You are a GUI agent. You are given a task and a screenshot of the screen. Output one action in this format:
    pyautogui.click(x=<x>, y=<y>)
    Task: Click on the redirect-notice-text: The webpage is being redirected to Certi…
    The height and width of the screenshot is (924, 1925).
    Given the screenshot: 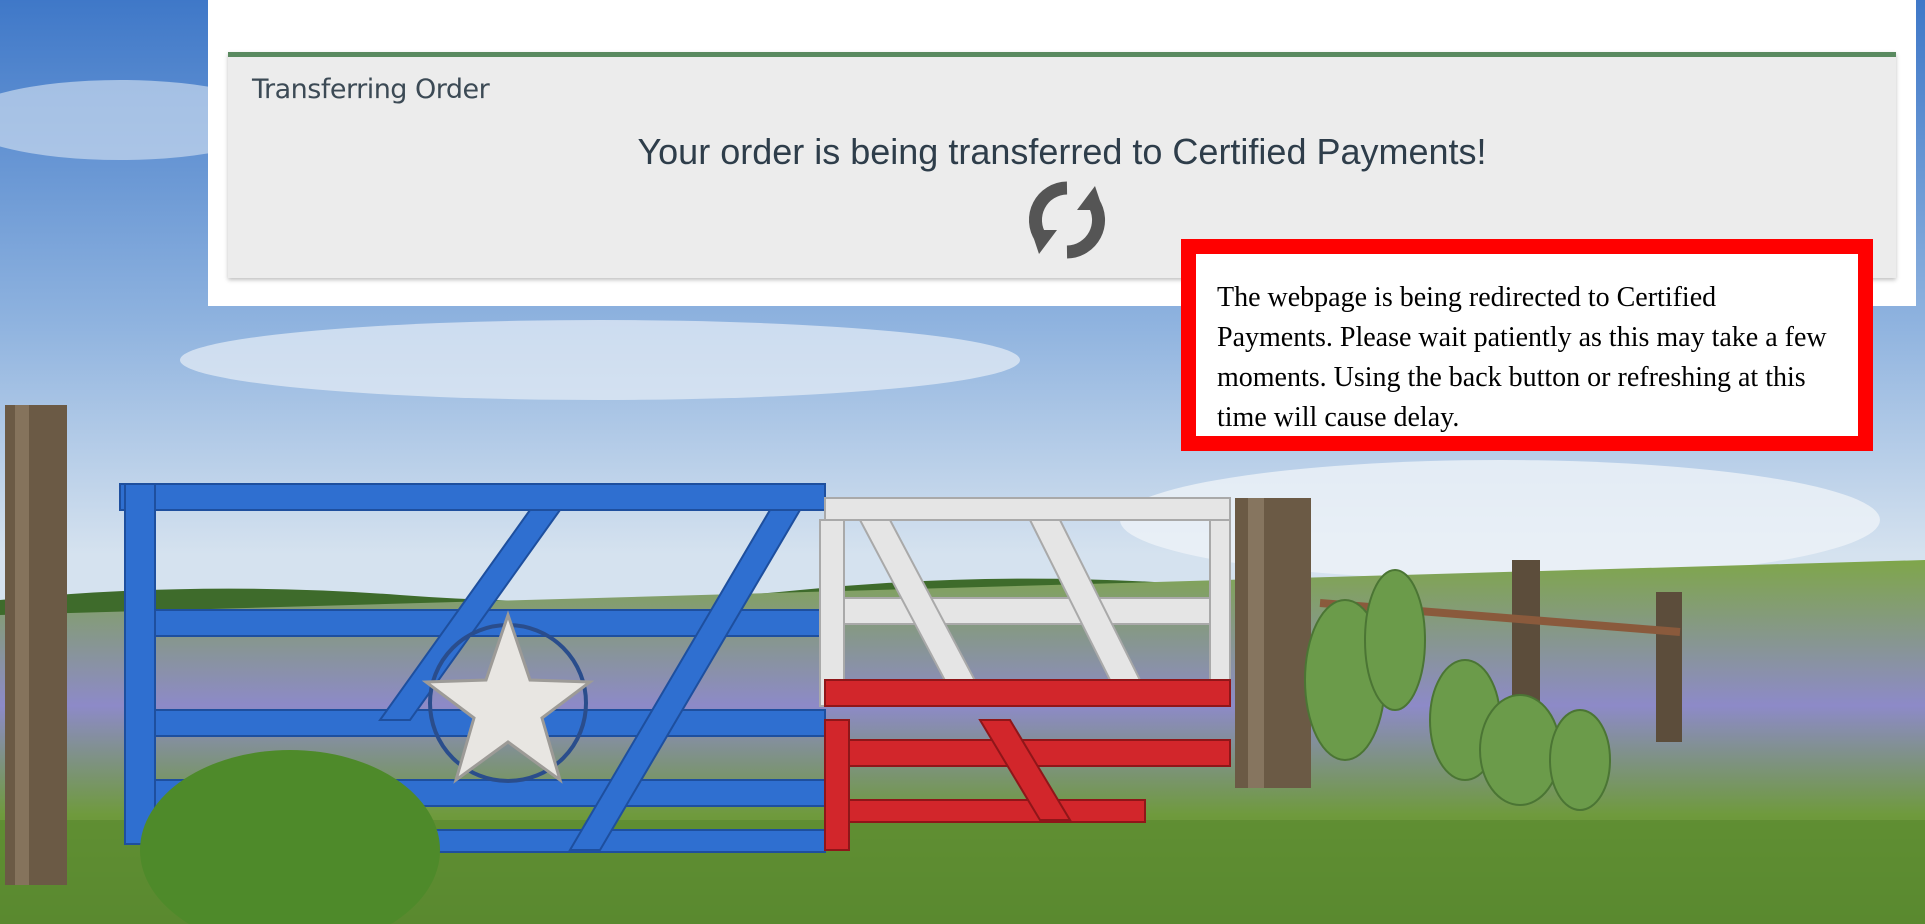 What is the action you would take?
    pyautogui.click(x=1522, y=357)
    